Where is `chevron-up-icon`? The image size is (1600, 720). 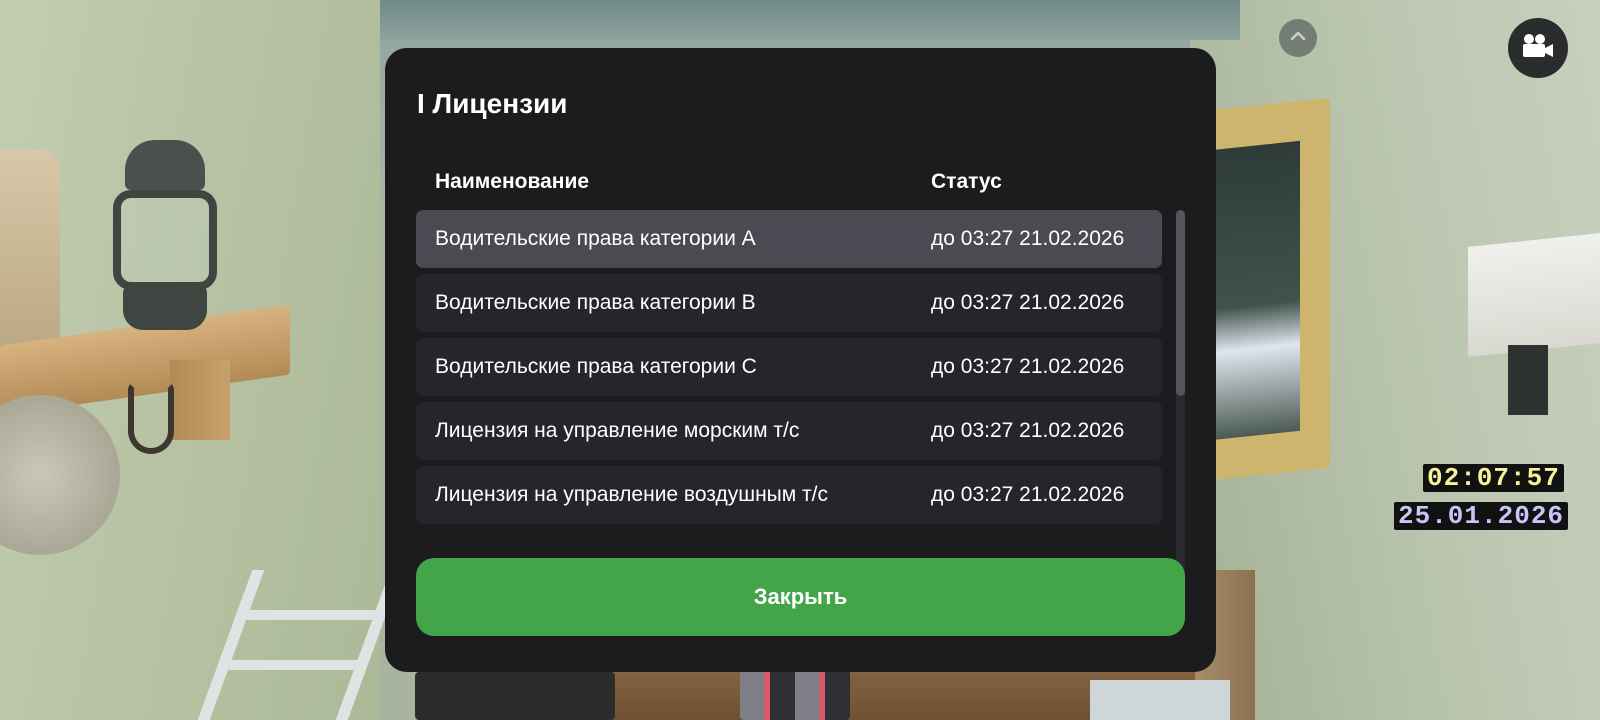
chevron-up-icon is located at coordinates (1298, 38).